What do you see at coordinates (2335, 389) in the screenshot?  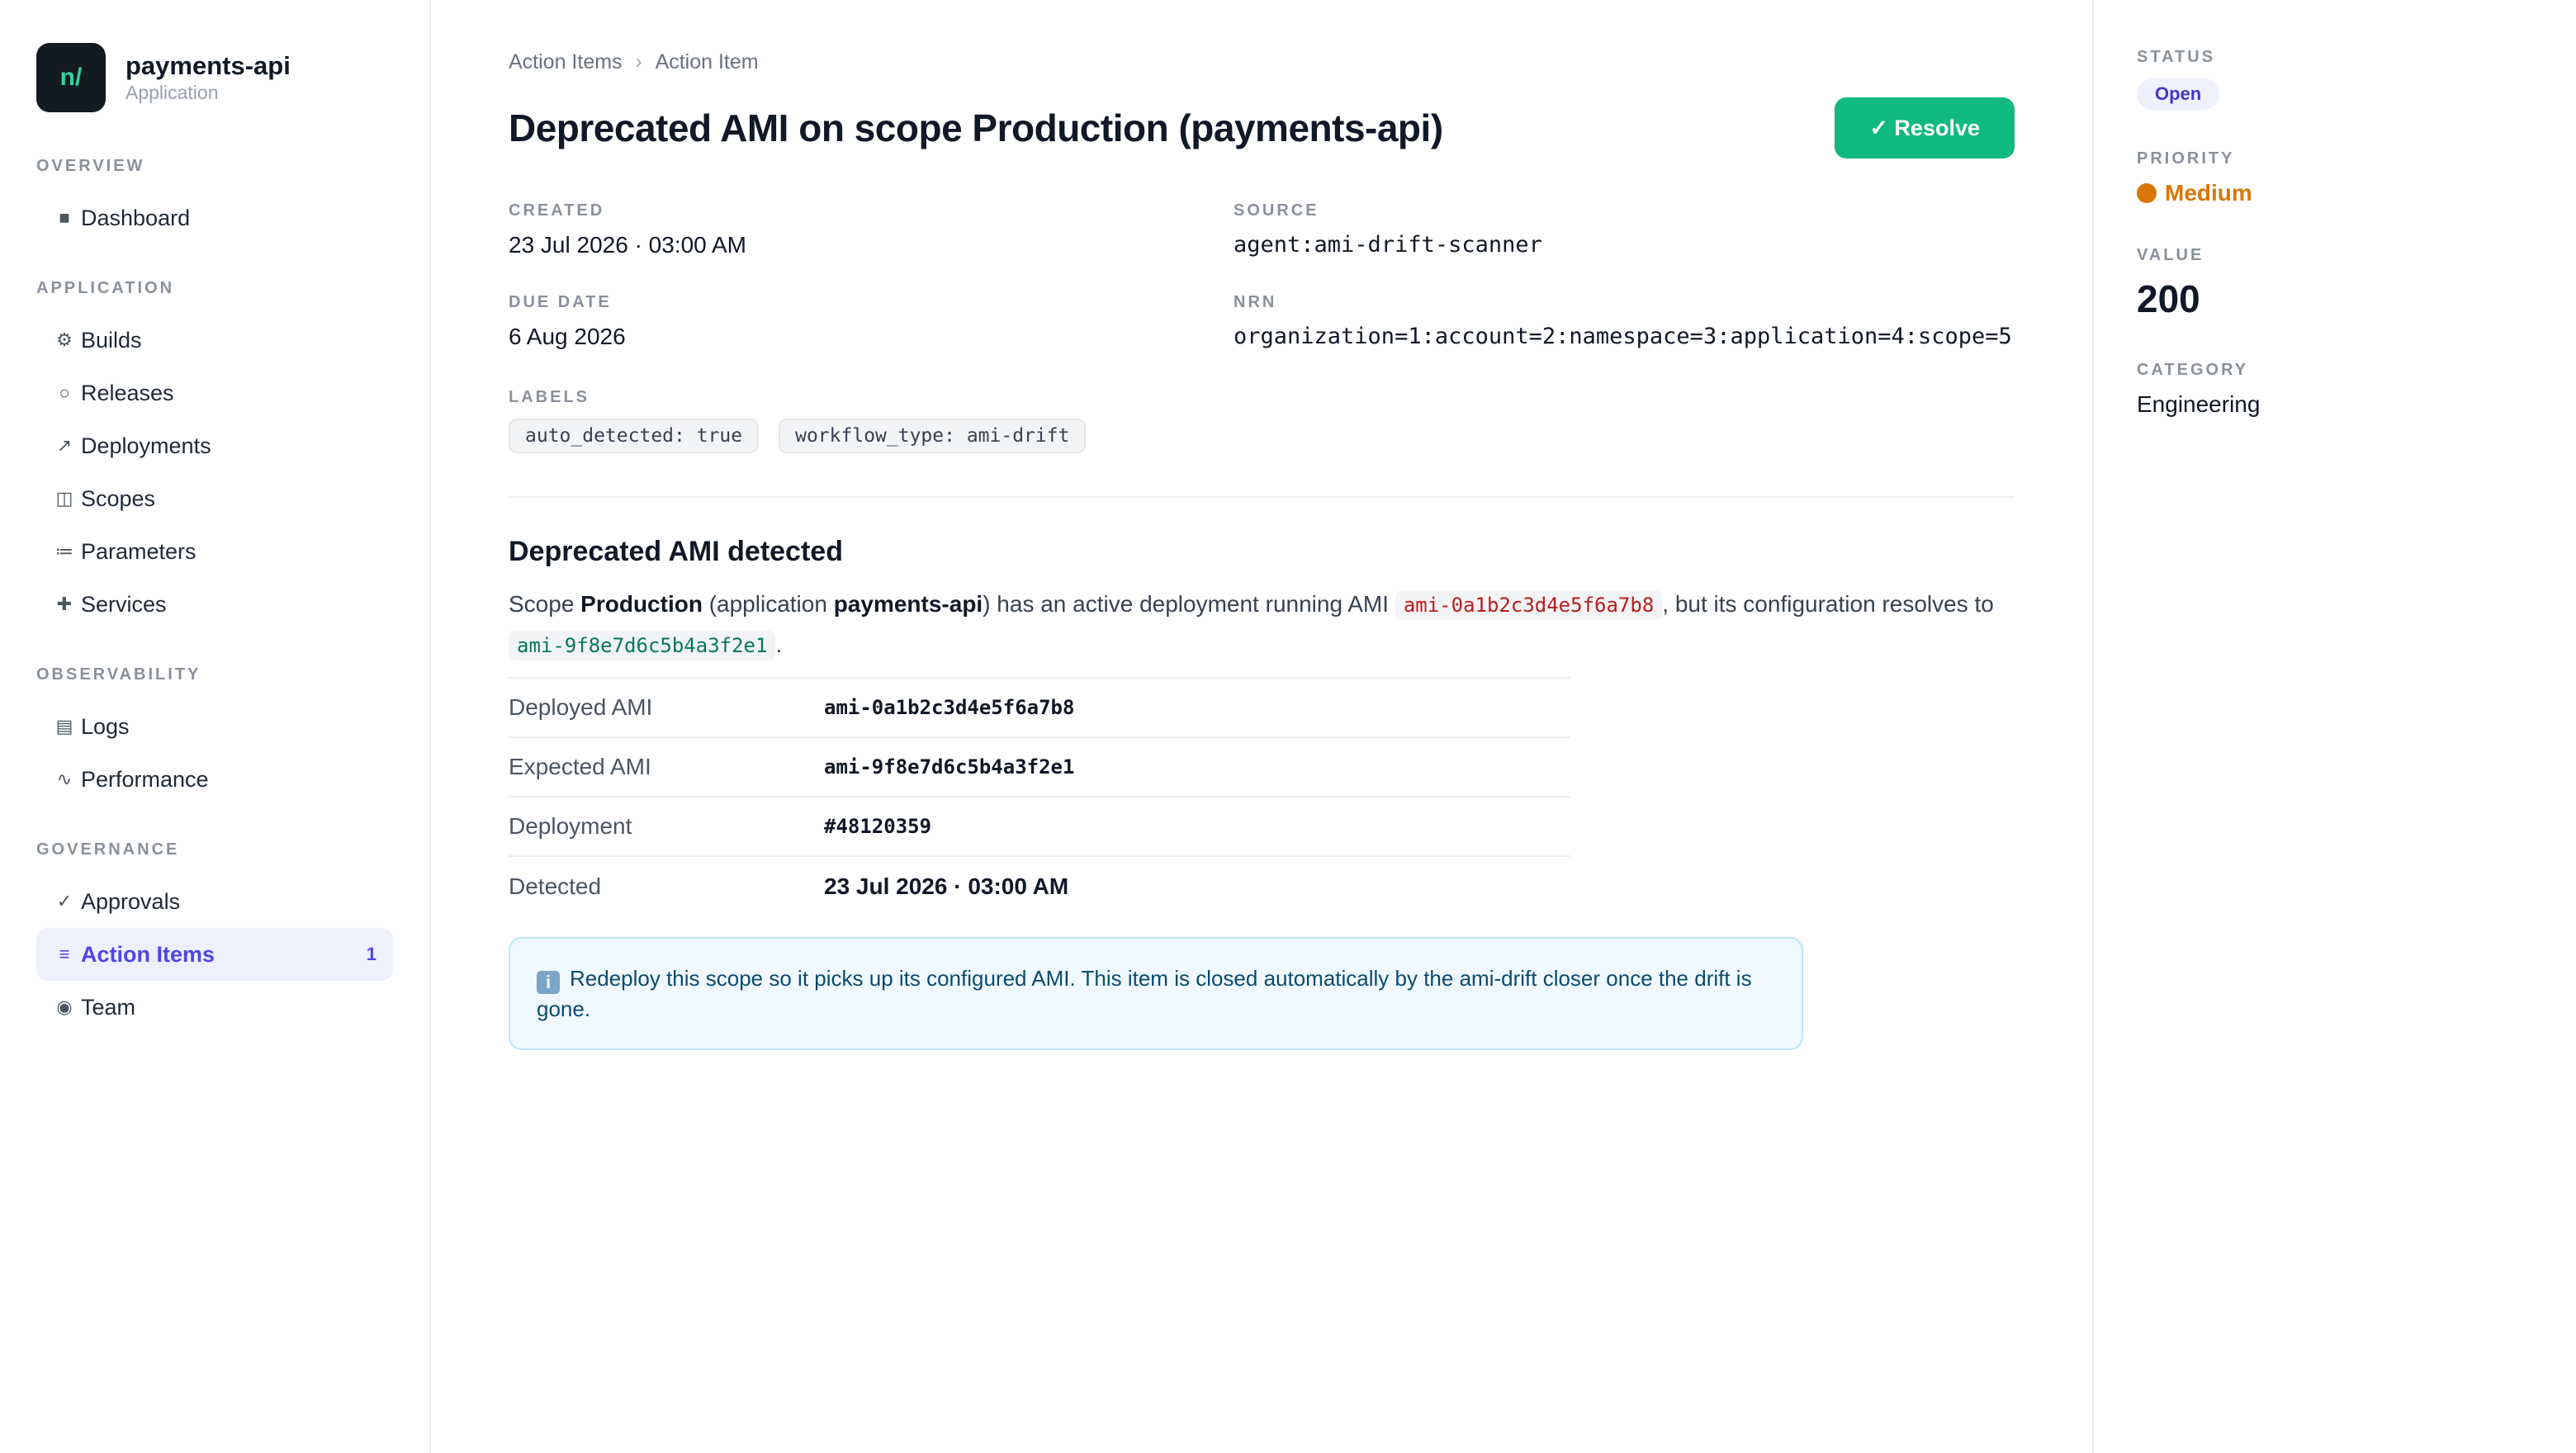 I see `category-block: CATEGORY Engineering` at bounding box center [2335, 389].